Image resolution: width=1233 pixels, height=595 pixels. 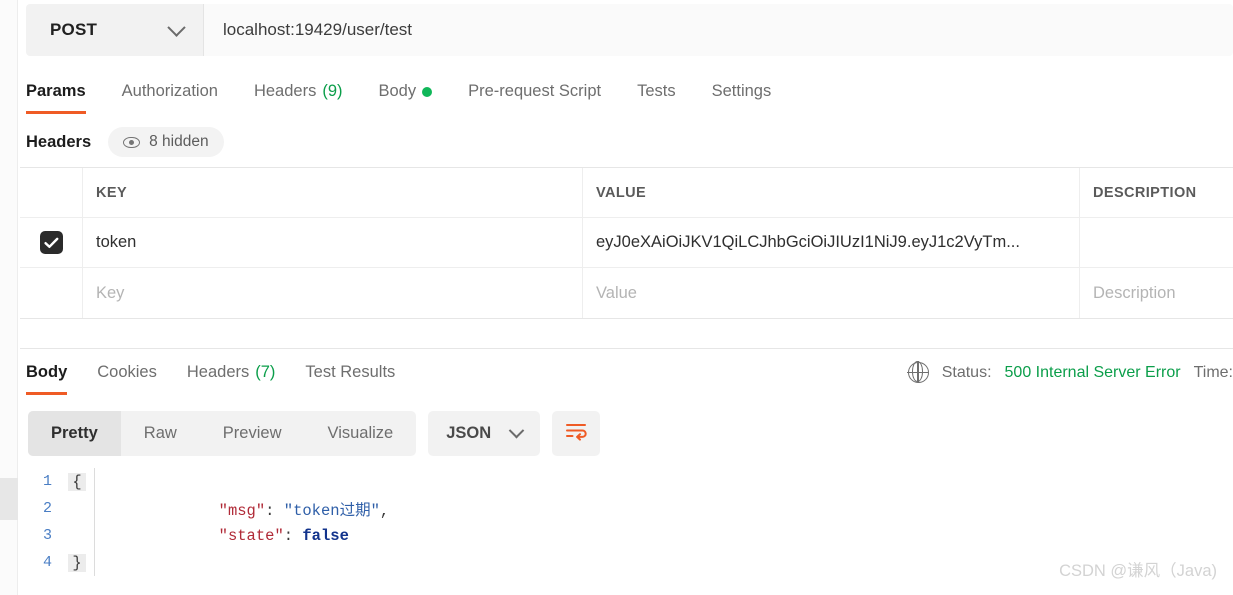 What do you see at coordinates (169, 91) in the screenshot?
I see `tab-authorization-label: Authorization` at bounding box center [169, 91].